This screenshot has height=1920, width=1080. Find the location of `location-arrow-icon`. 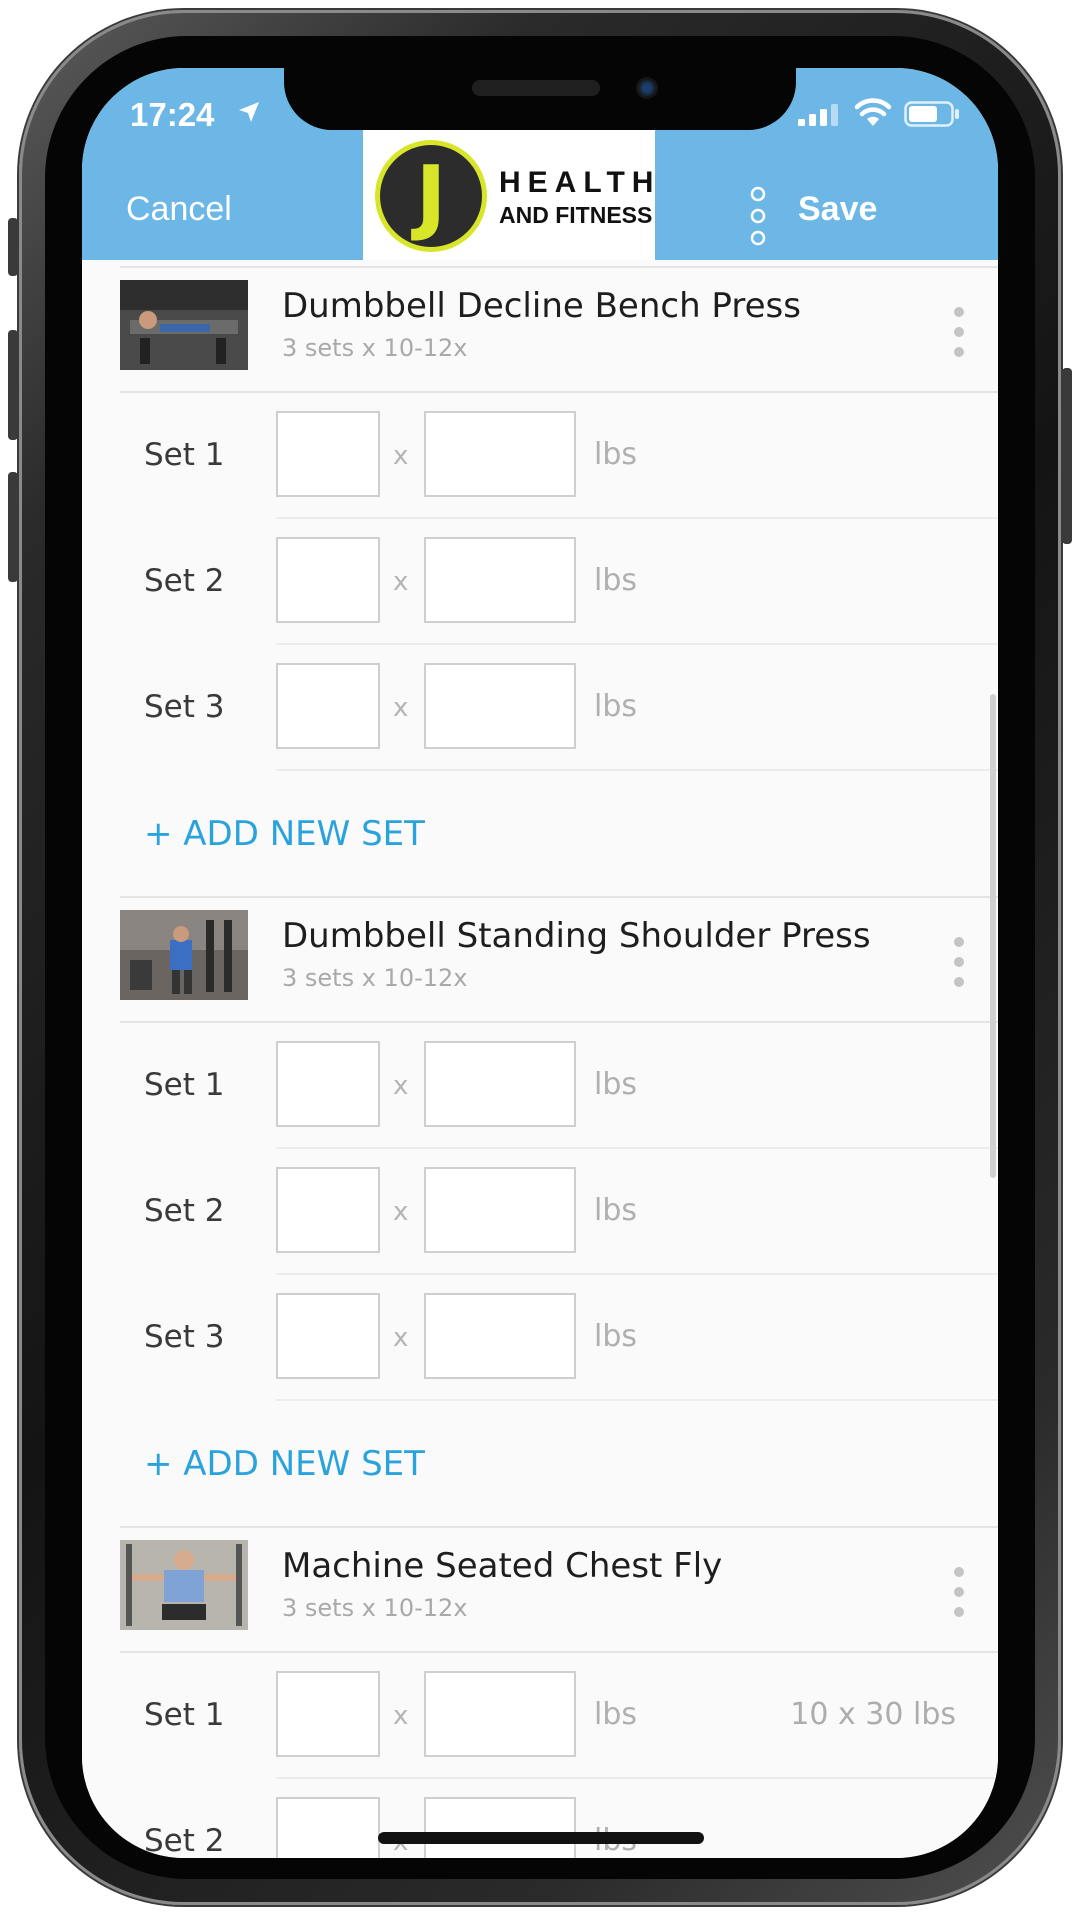

location-arrow-icon is located at coordinates (249, 112).